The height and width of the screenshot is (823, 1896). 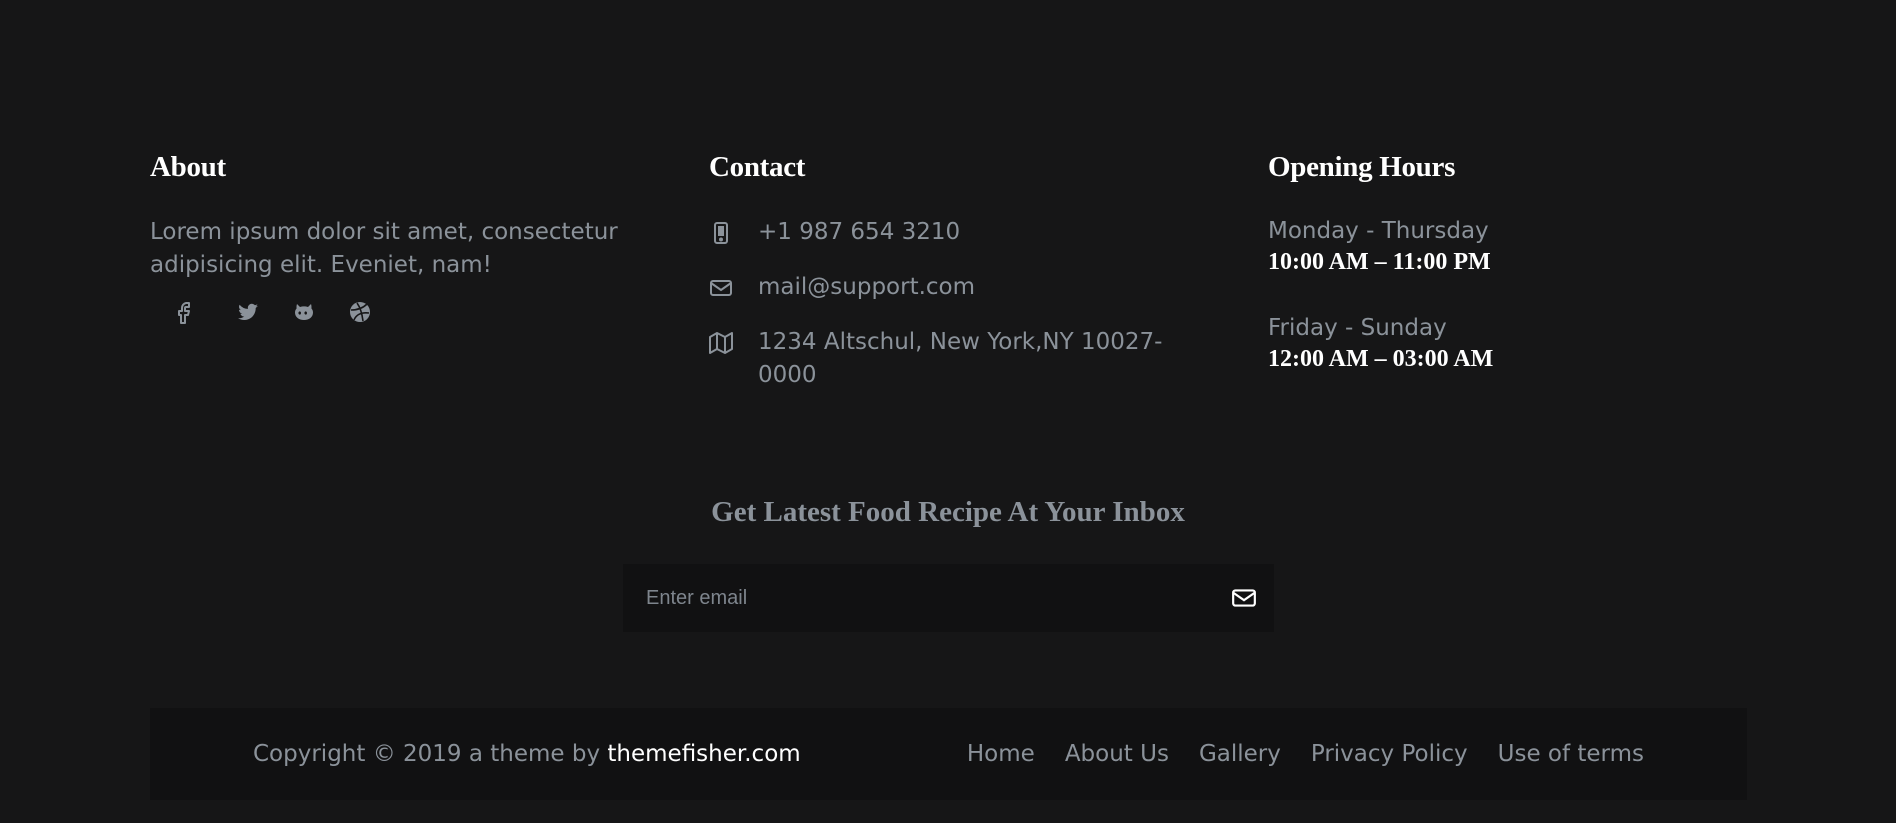 I want to click on github-link, so click(x=304, y=312).